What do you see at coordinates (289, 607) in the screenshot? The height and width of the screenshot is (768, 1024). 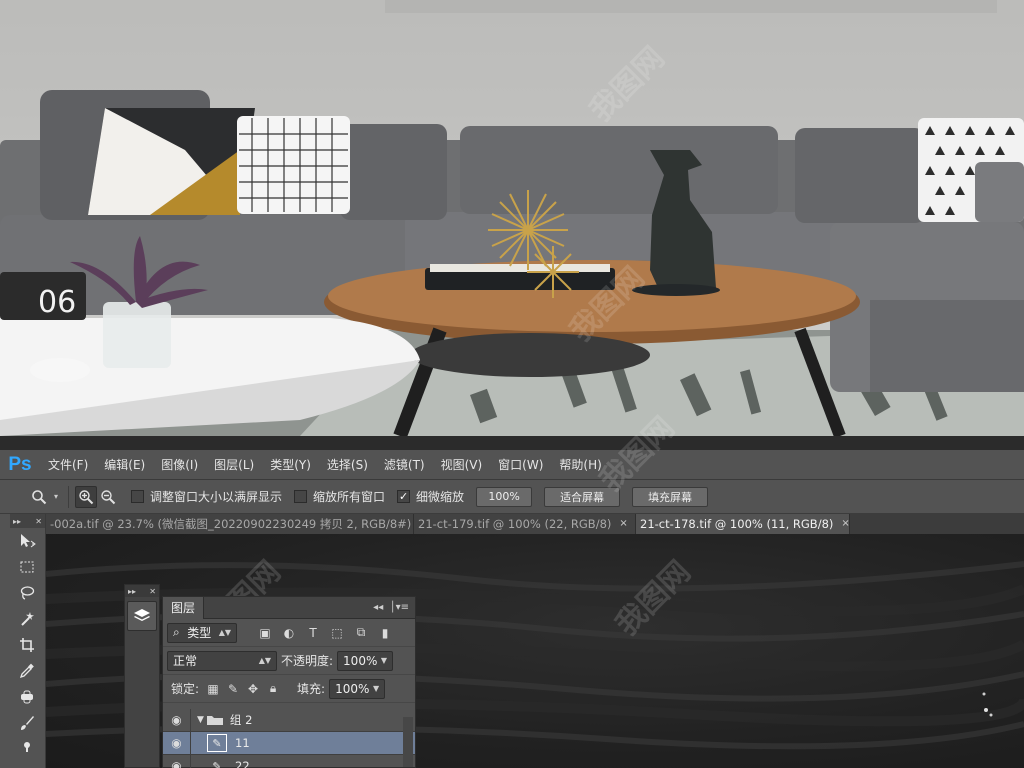 I see `layers-panel-header: 图层 ◂◂ │▾≡` at bounding box center [289, 607].